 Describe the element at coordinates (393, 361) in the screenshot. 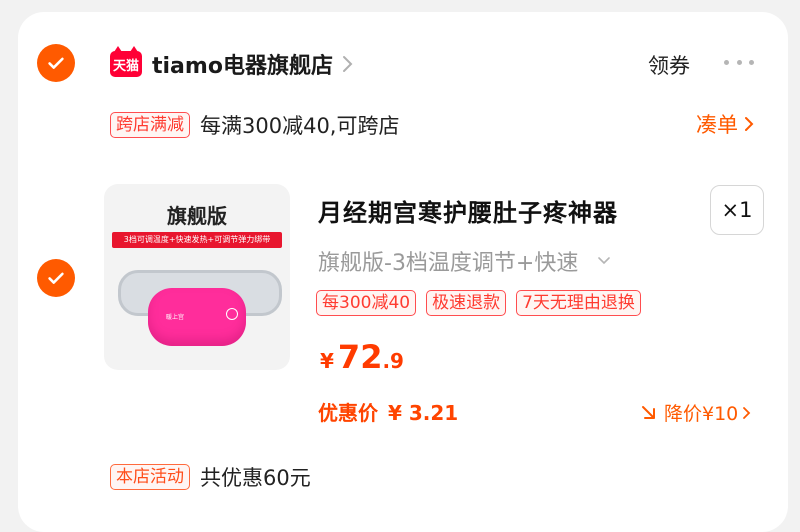

I see `price-decimal: .9` at that location.